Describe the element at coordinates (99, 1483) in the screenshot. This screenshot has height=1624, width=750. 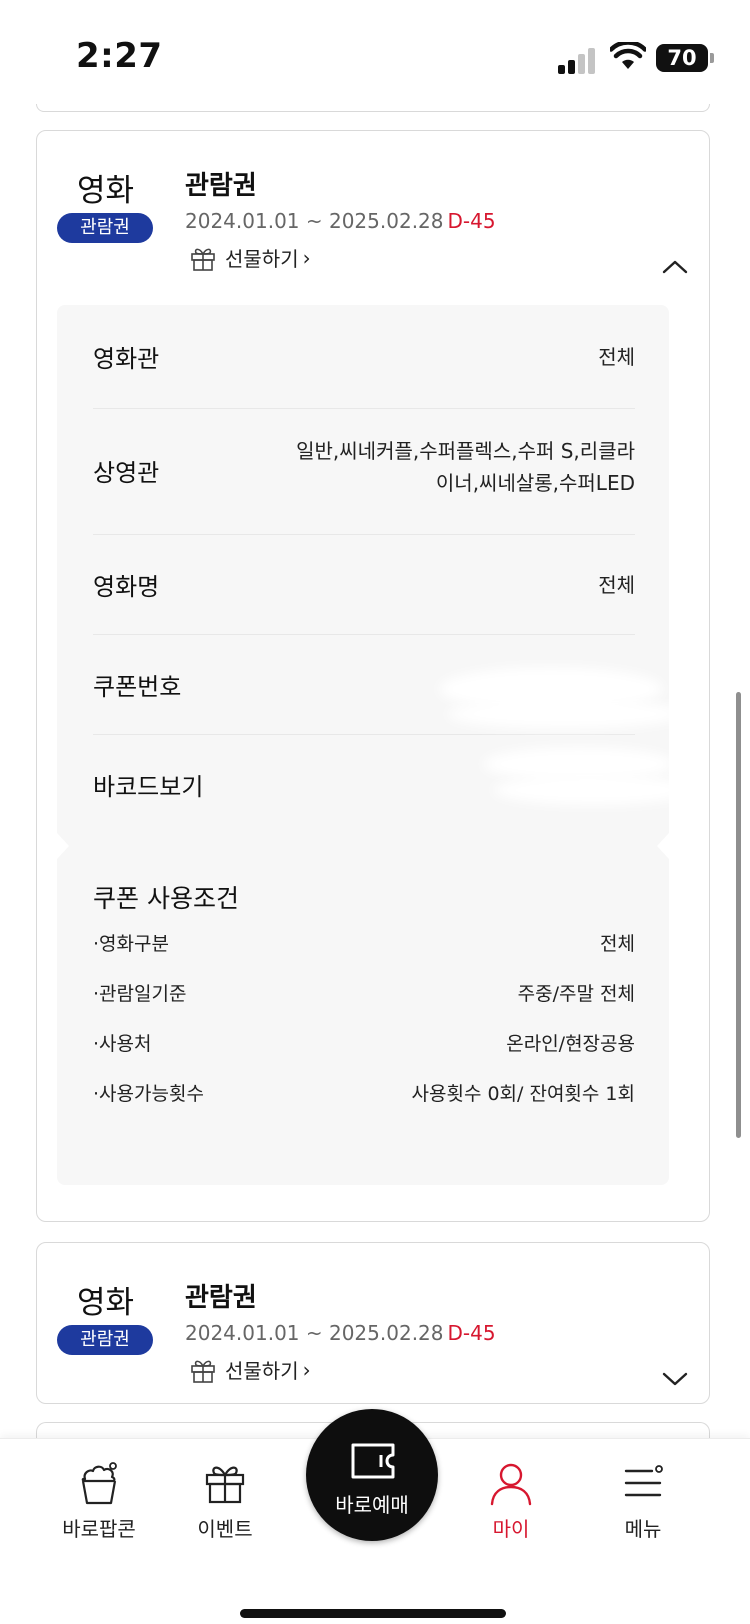
I see `popcorn-icon` at that location.